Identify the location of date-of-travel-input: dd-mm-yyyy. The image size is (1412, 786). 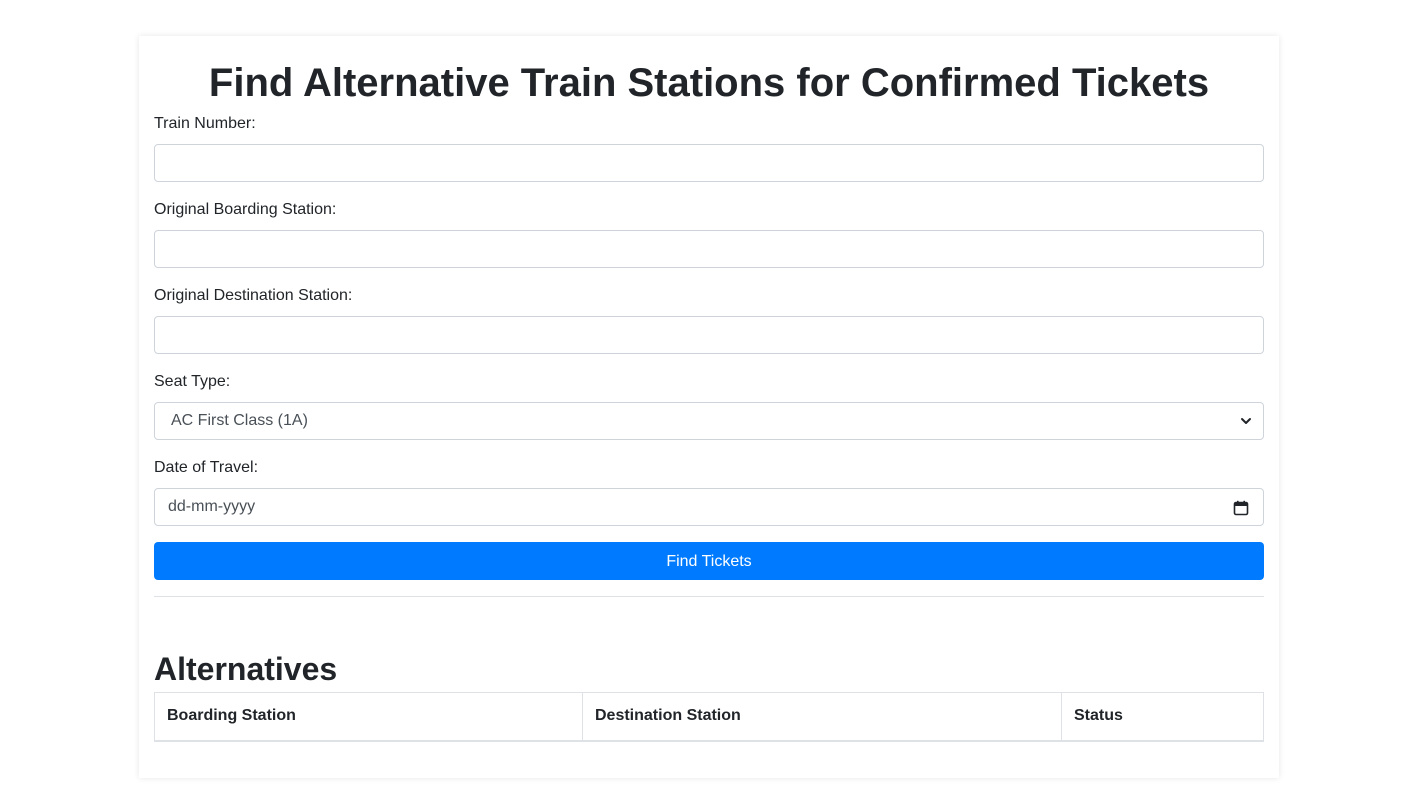
(709, 507).